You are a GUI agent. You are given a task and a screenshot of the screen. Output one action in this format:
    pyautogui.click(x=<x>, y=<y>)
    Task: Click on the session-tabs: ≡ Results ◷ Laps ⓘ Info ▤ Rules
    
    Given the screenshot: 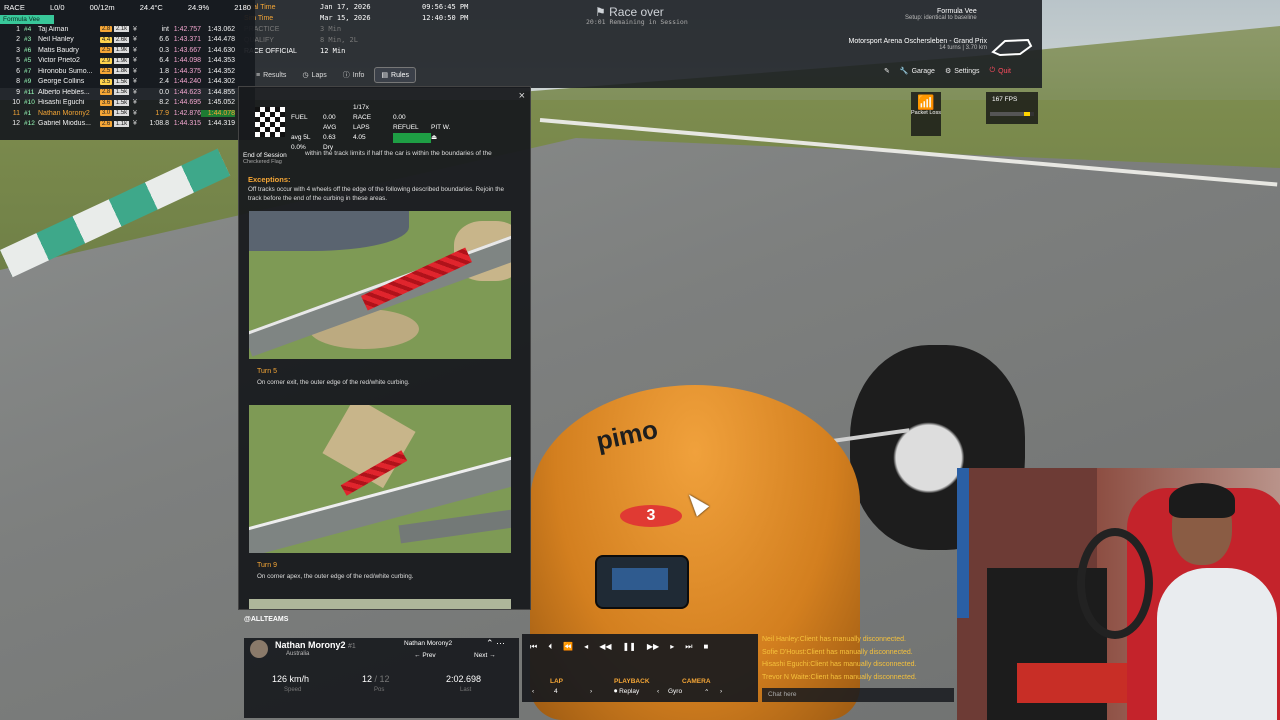 What is the action you would take?
    pyautogui.click(x=333, y=75)
    